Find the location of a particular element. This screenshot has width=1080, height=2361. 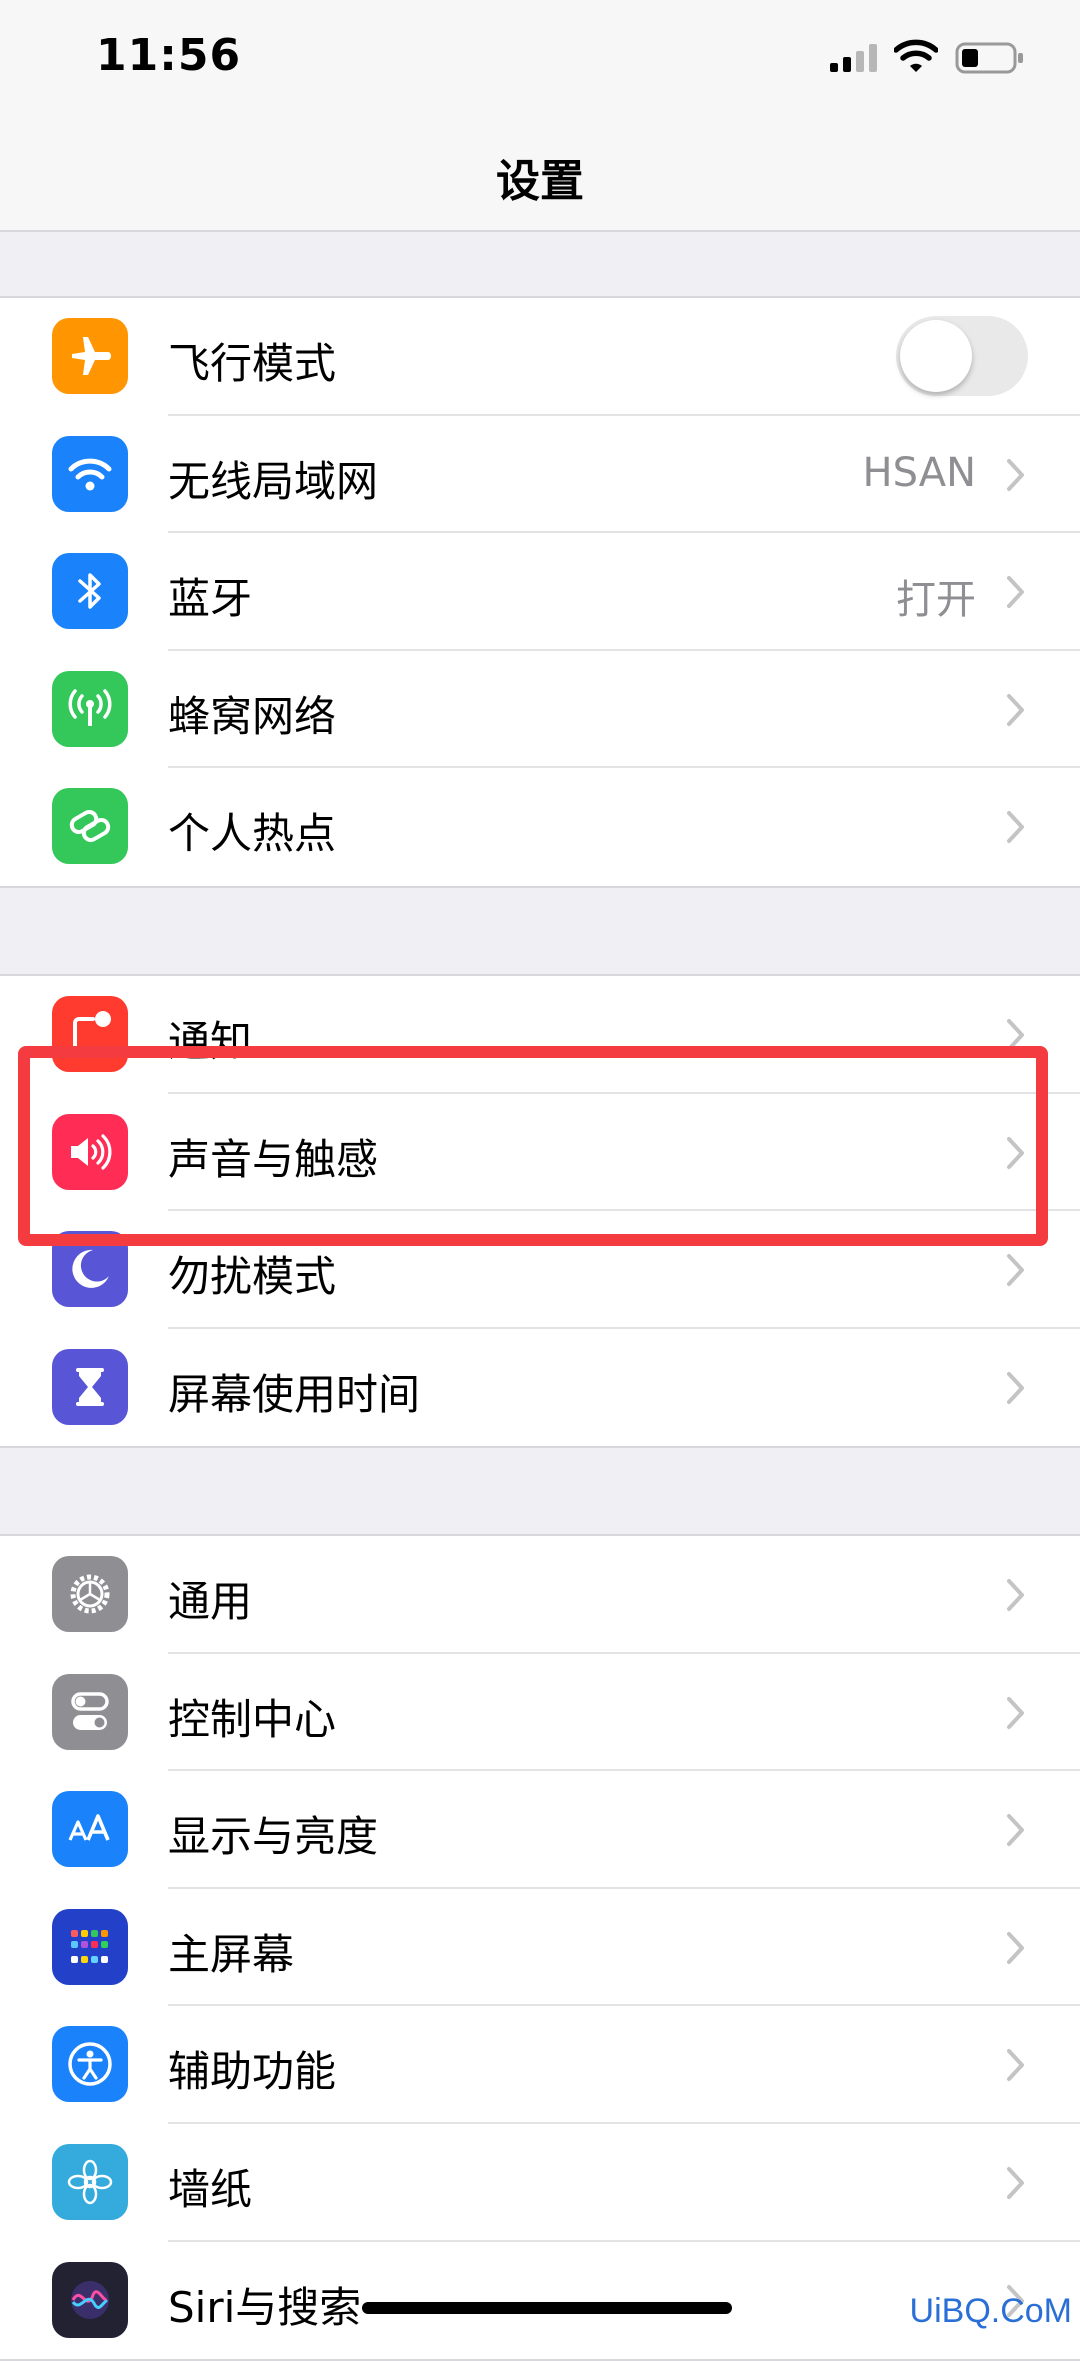

settings-row-airplane-mode: 飞行模式 is located at coordinates (540, 357).